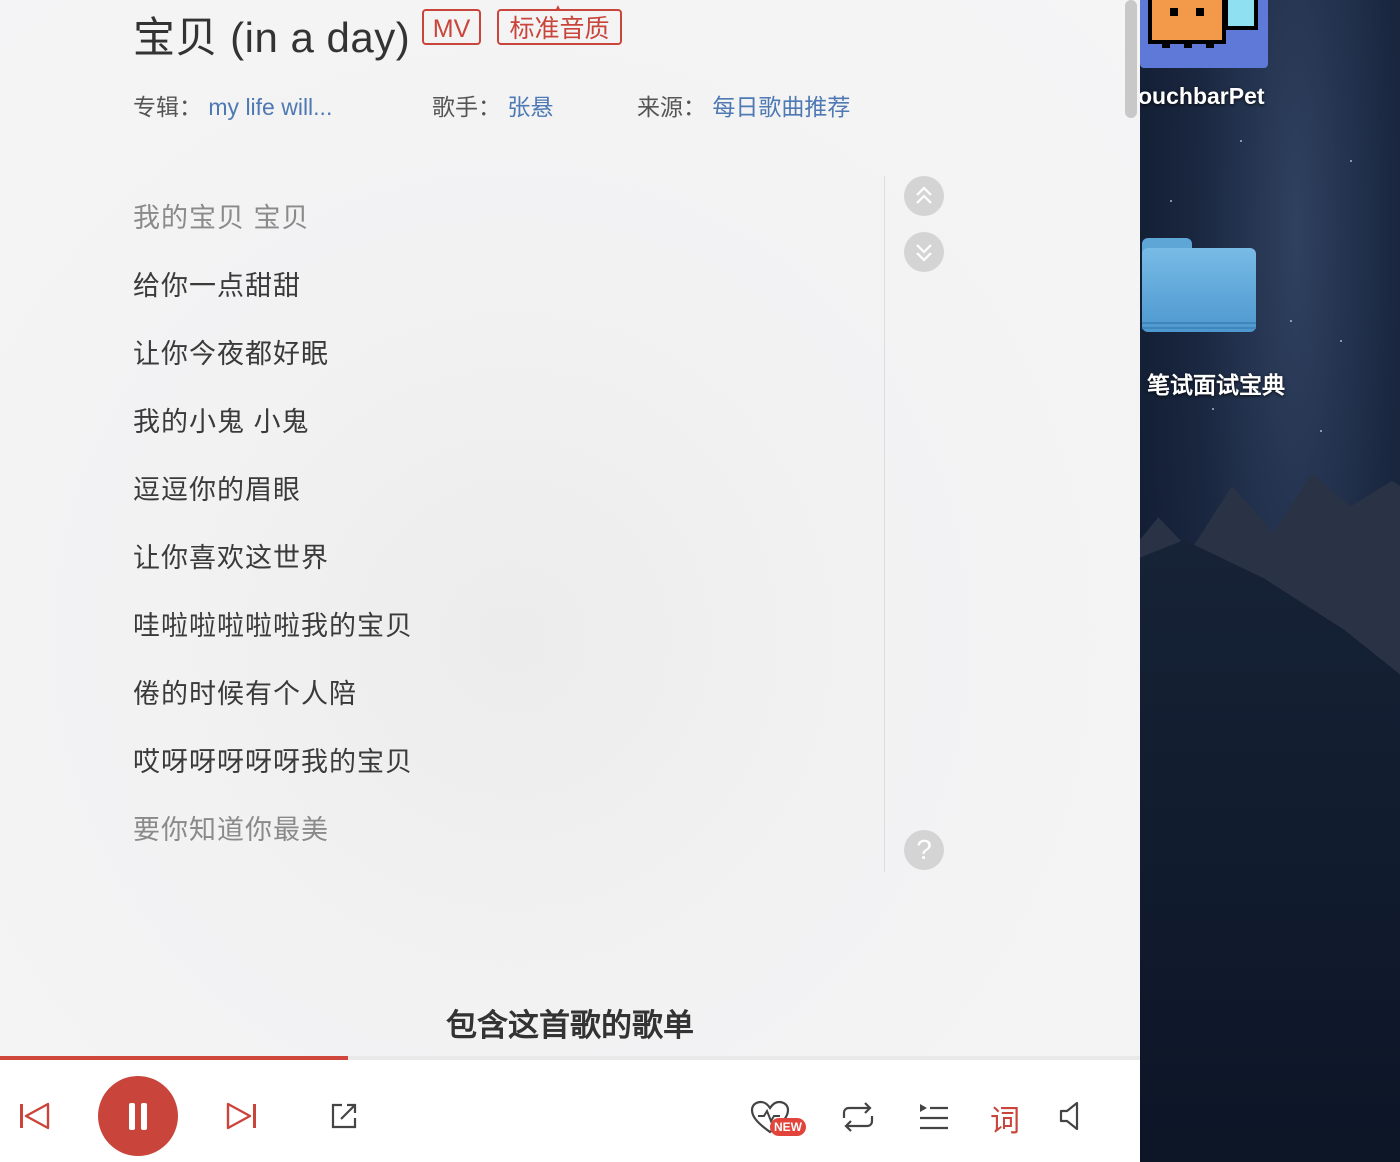  I want to click on lyrics-toggle-button: 词, so click(1005, 1118).